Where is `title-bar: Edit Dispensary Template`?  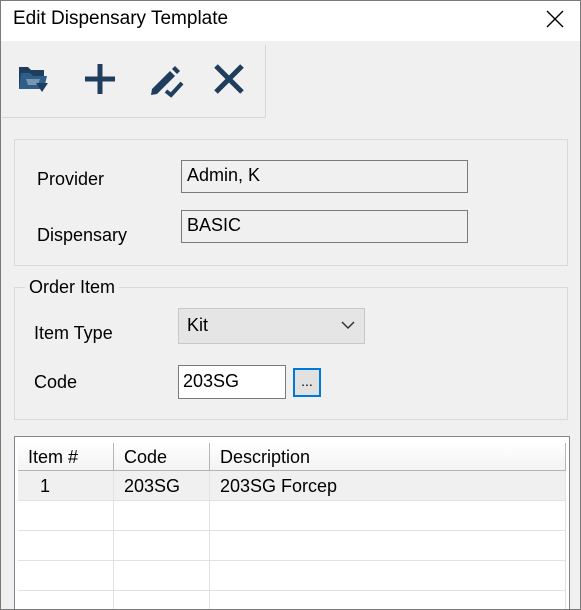
title-bar: Edit Dispensary Template is located at coordinates (290, 21).